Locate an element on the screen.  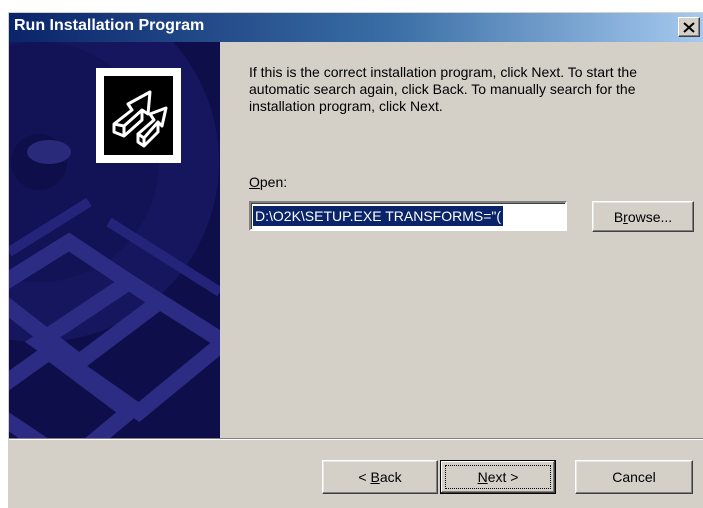
next-focus-rect is located at coordinates (498, 477).